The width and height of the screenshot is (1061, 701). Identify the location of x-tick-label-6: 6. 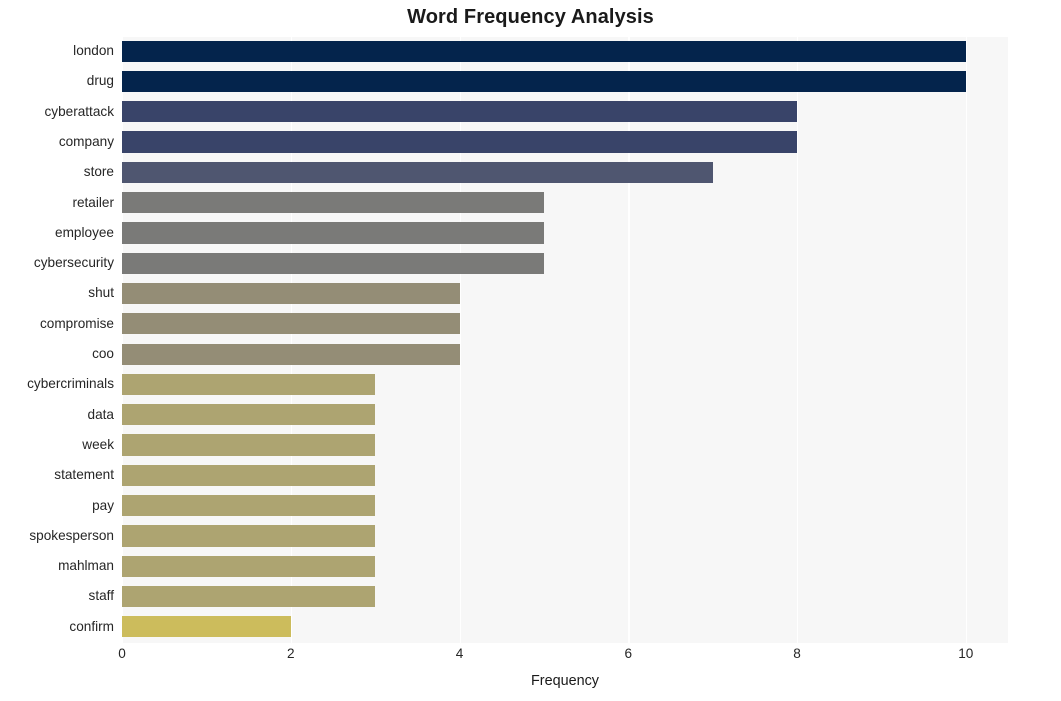
(628, 653).